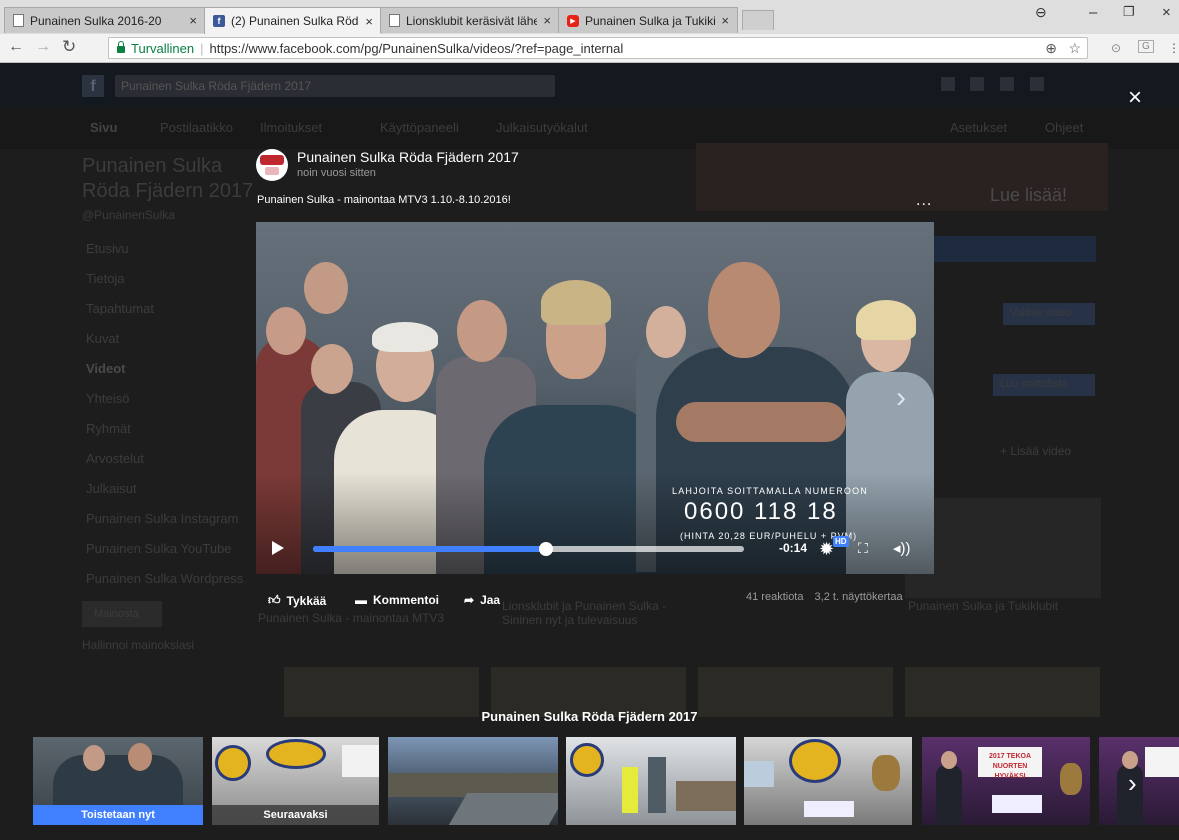  Describe the element at coordinates (111, 488) in the screenshot. I see `bg-sidebar-item: Julkaisut` at that location.